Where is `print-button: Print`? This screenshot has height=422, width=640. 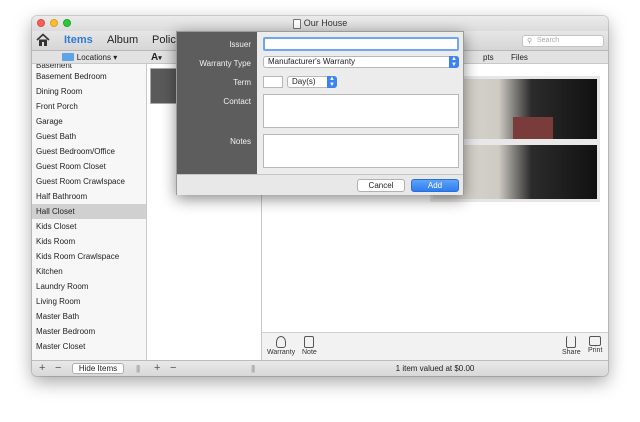 print-button: Print is located at coordinates (595, 345).